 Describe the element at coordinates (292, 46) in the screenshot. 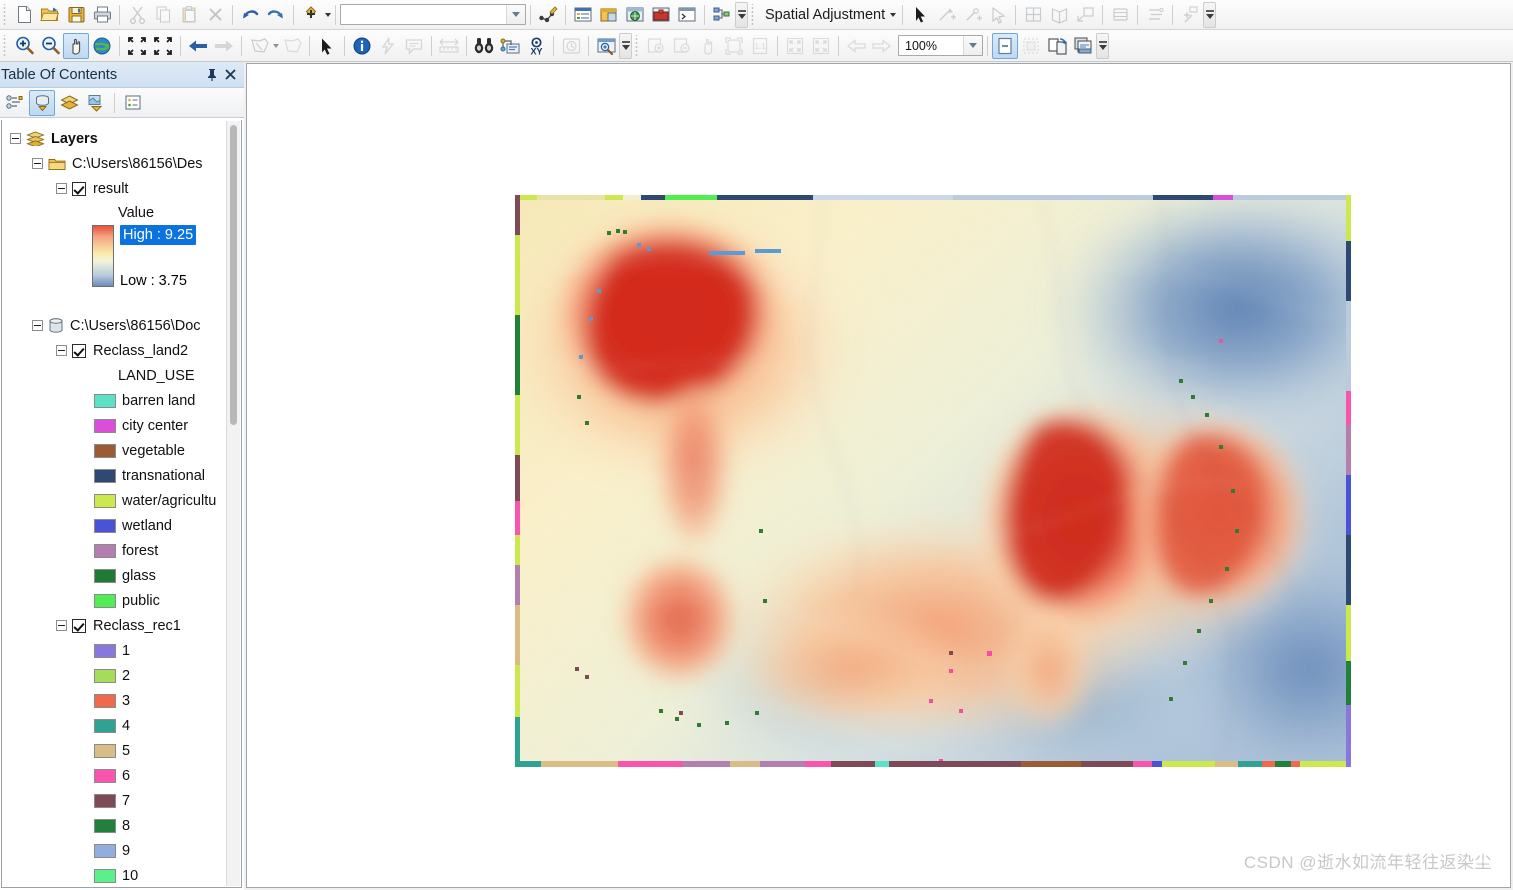

I see `clear-selection-icon` at that location.